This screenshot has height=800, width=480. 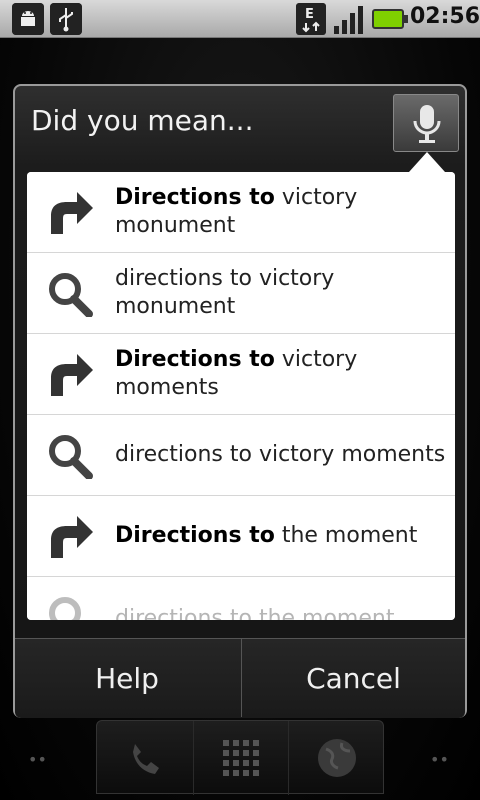 I want to click on app-launcher-button, so click(x=241, y=758).